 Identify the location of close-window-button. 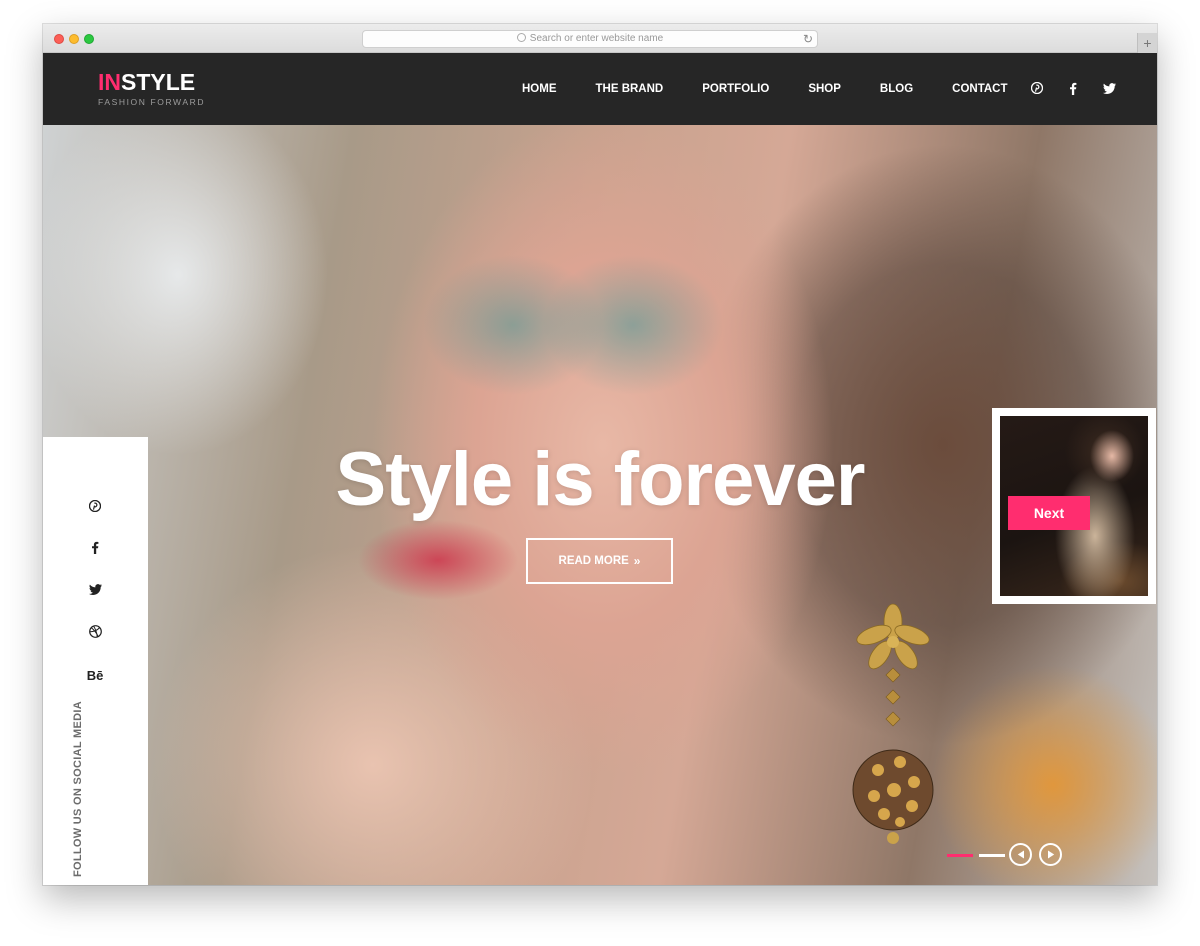
(59, 39).